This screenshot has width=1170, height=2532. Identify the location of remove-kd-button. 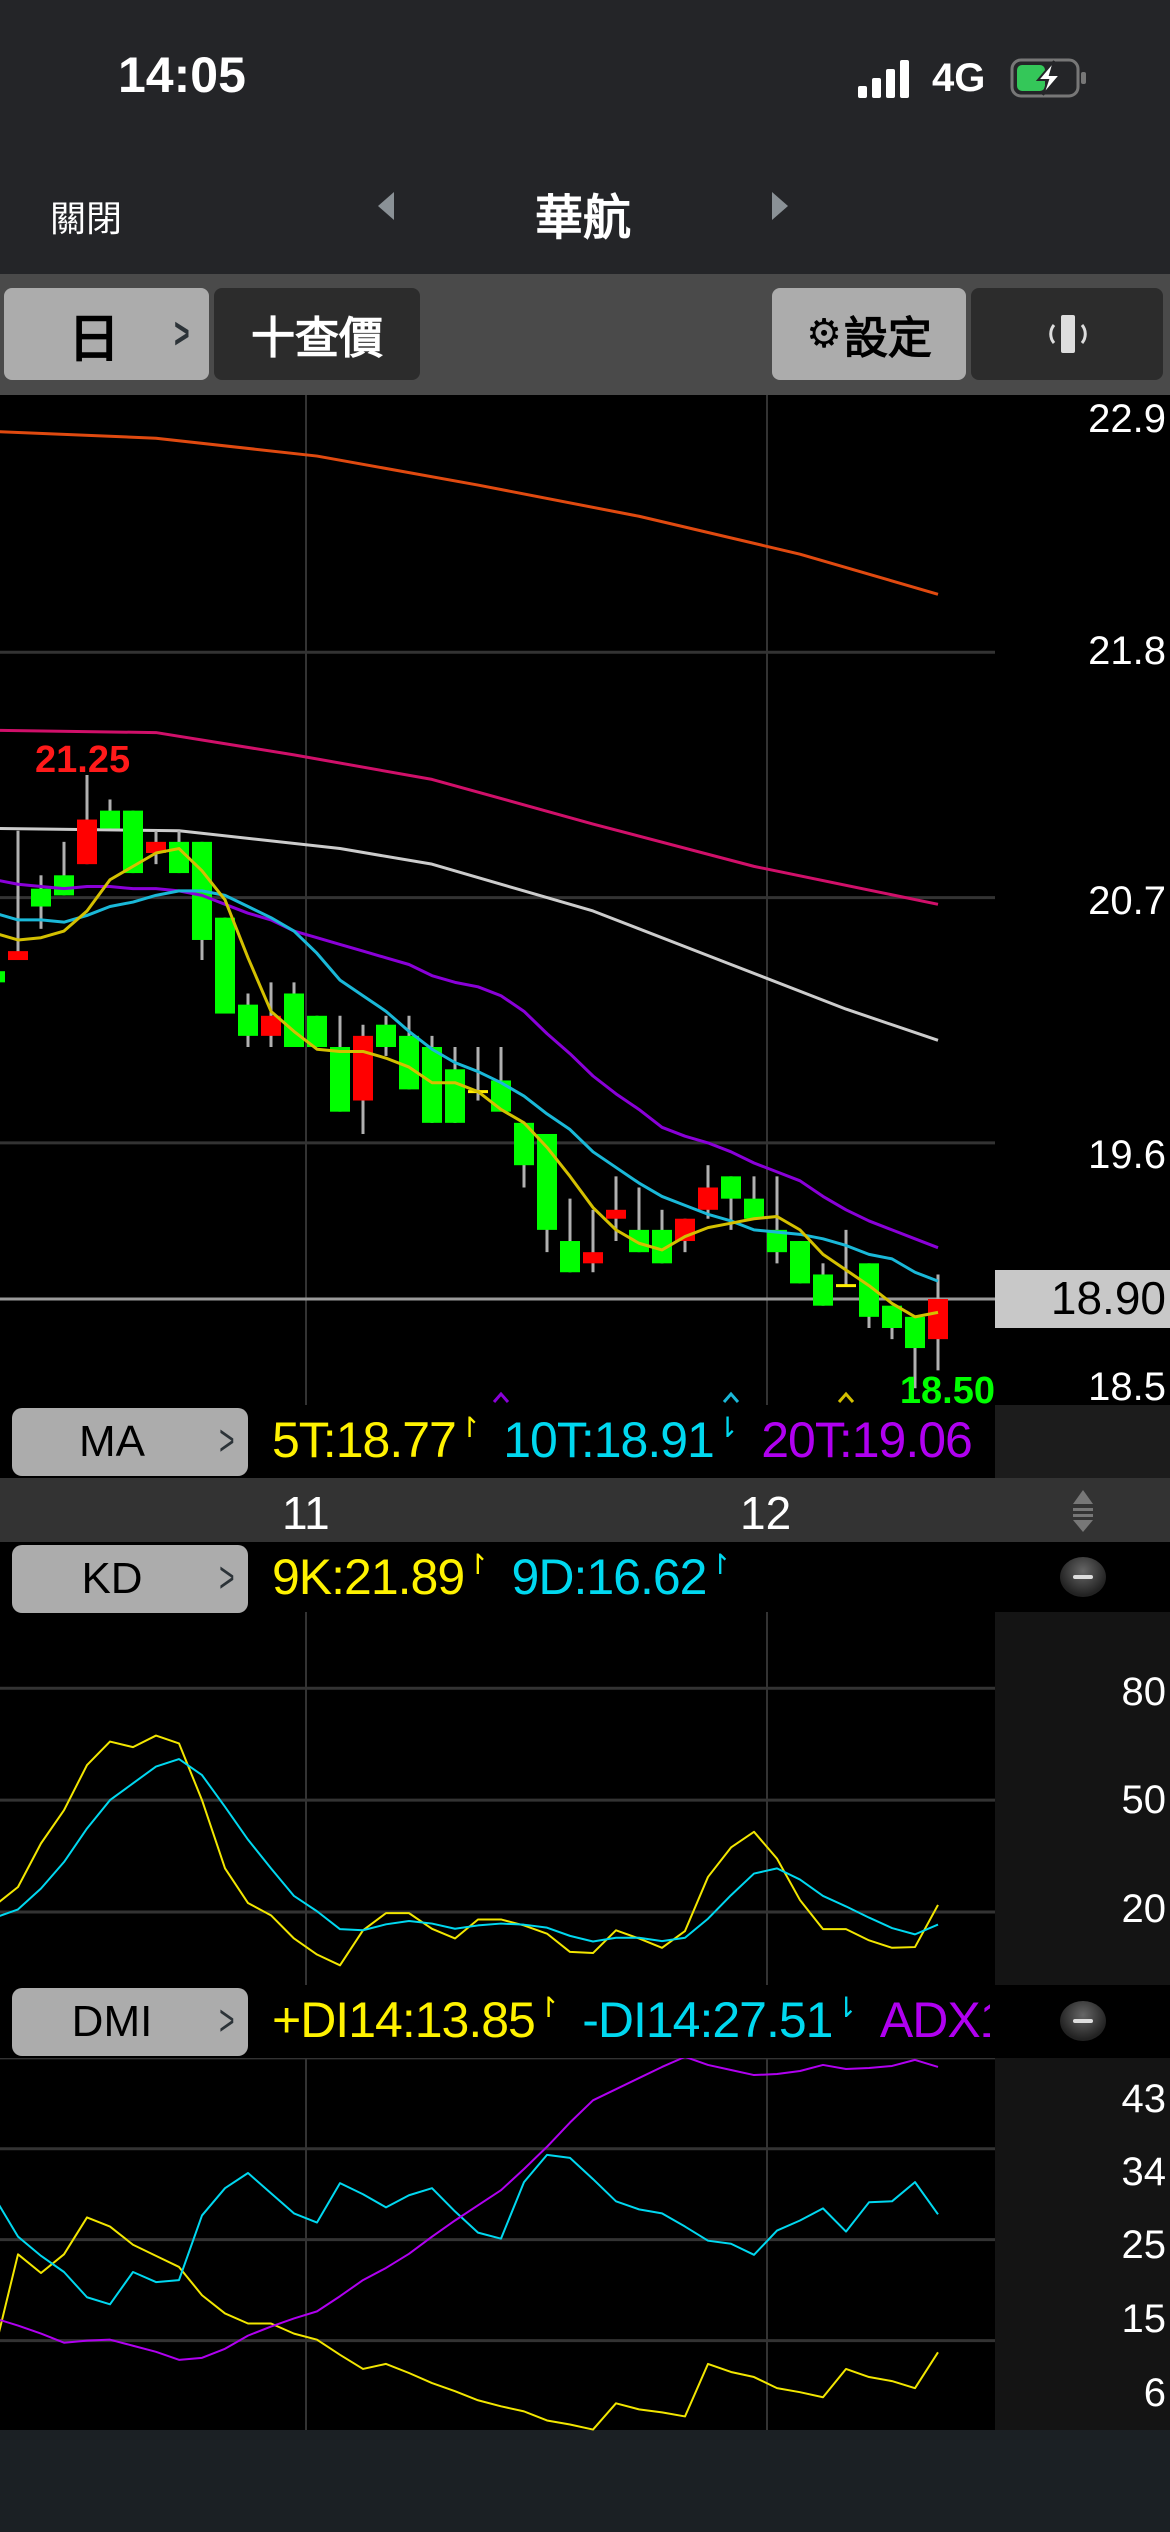
(1083, 1577).